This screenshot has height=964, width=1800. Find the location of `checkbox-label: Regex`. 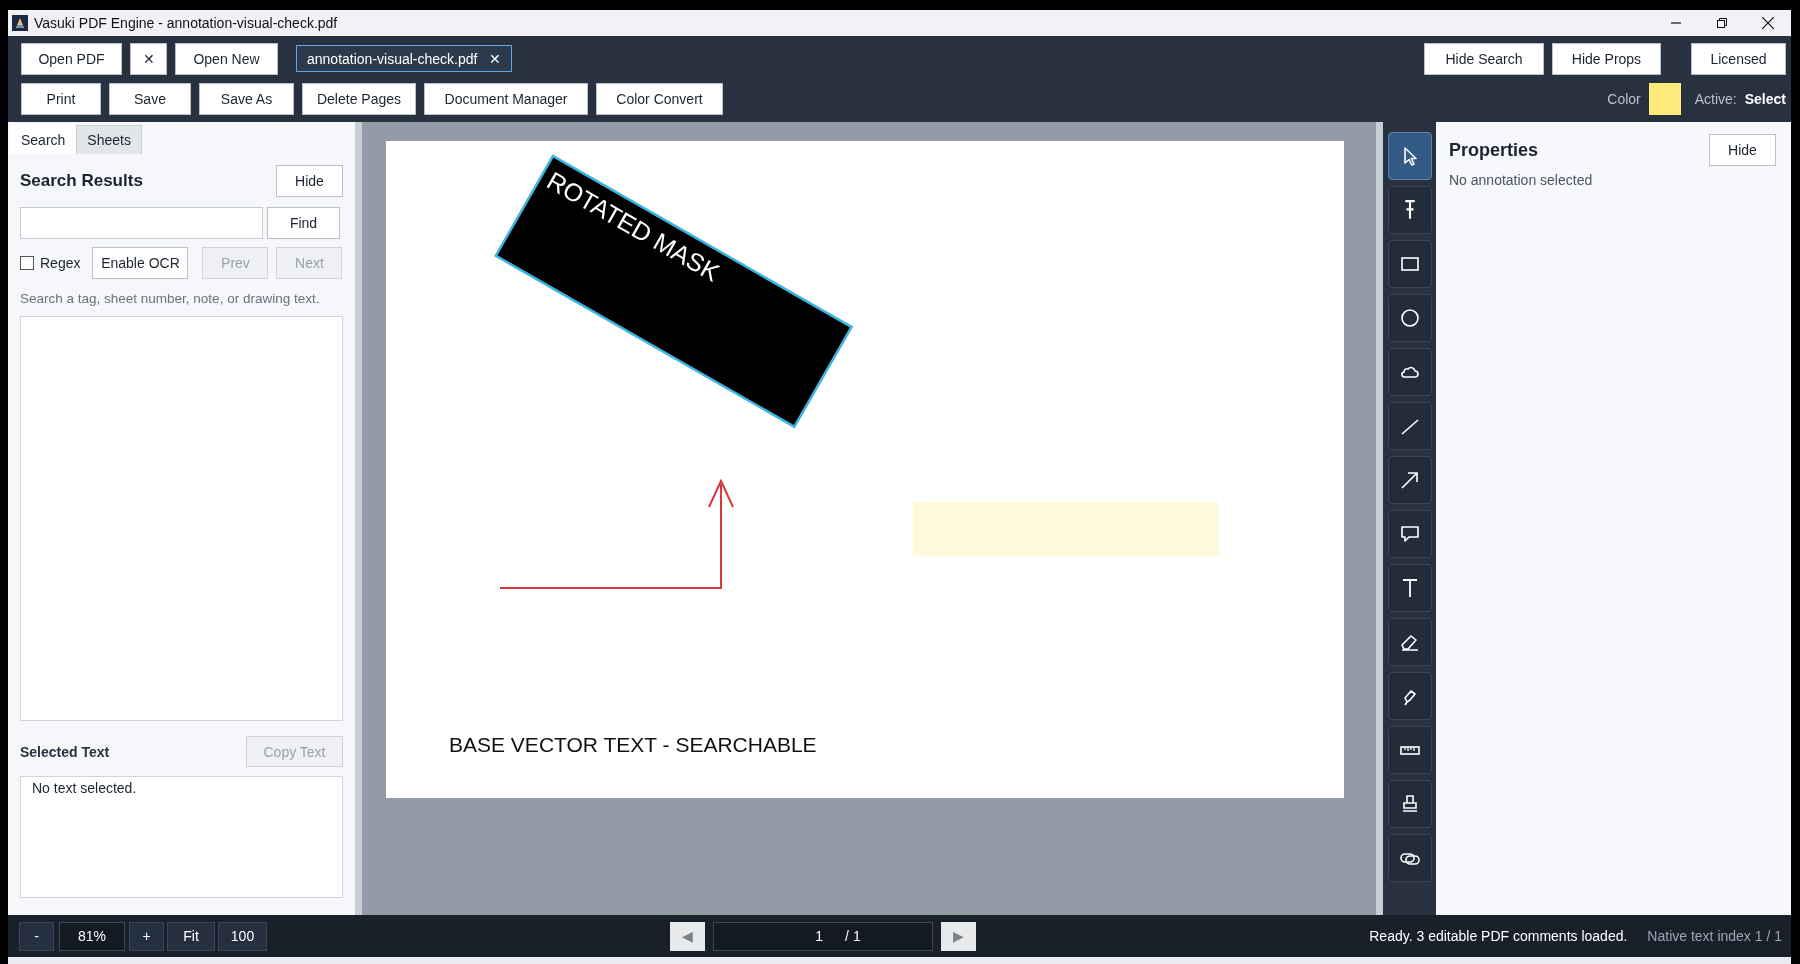

checkbox-label: Regex is located at coordinates (60, 263).